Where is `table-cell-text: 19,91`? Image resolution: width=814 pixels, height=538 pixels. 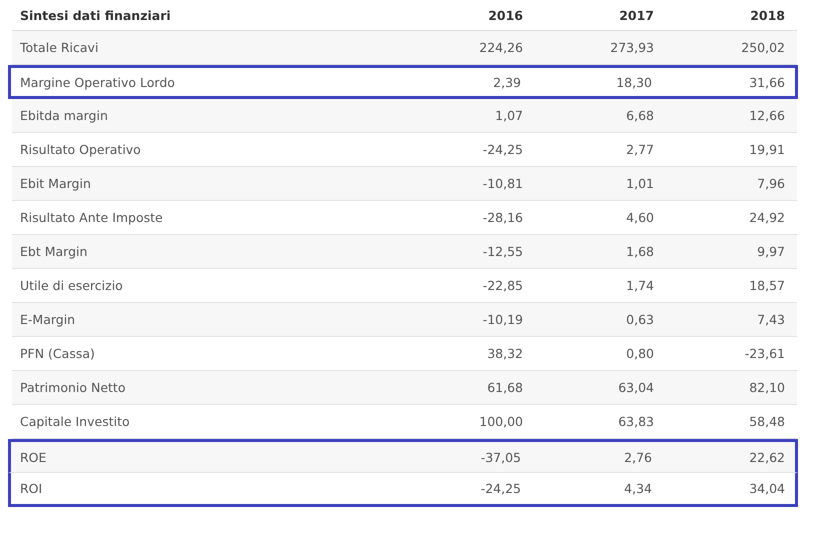 table-cell-text: 19,91 is located at coordinates (767, 149).